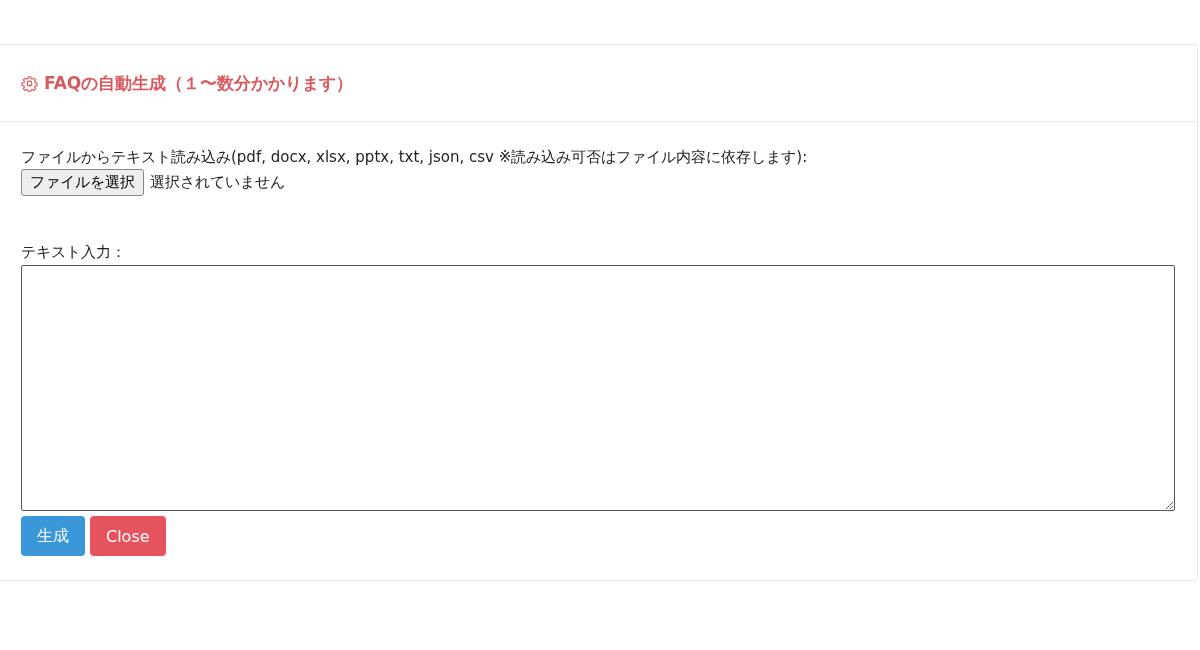 The width and height of the screenshot is (1200, 650). Describe the element at coordinates (199, 83) in the screenshot. I see `dialog-title: FAQの自動生成（１〜数分かかります）` at that location.